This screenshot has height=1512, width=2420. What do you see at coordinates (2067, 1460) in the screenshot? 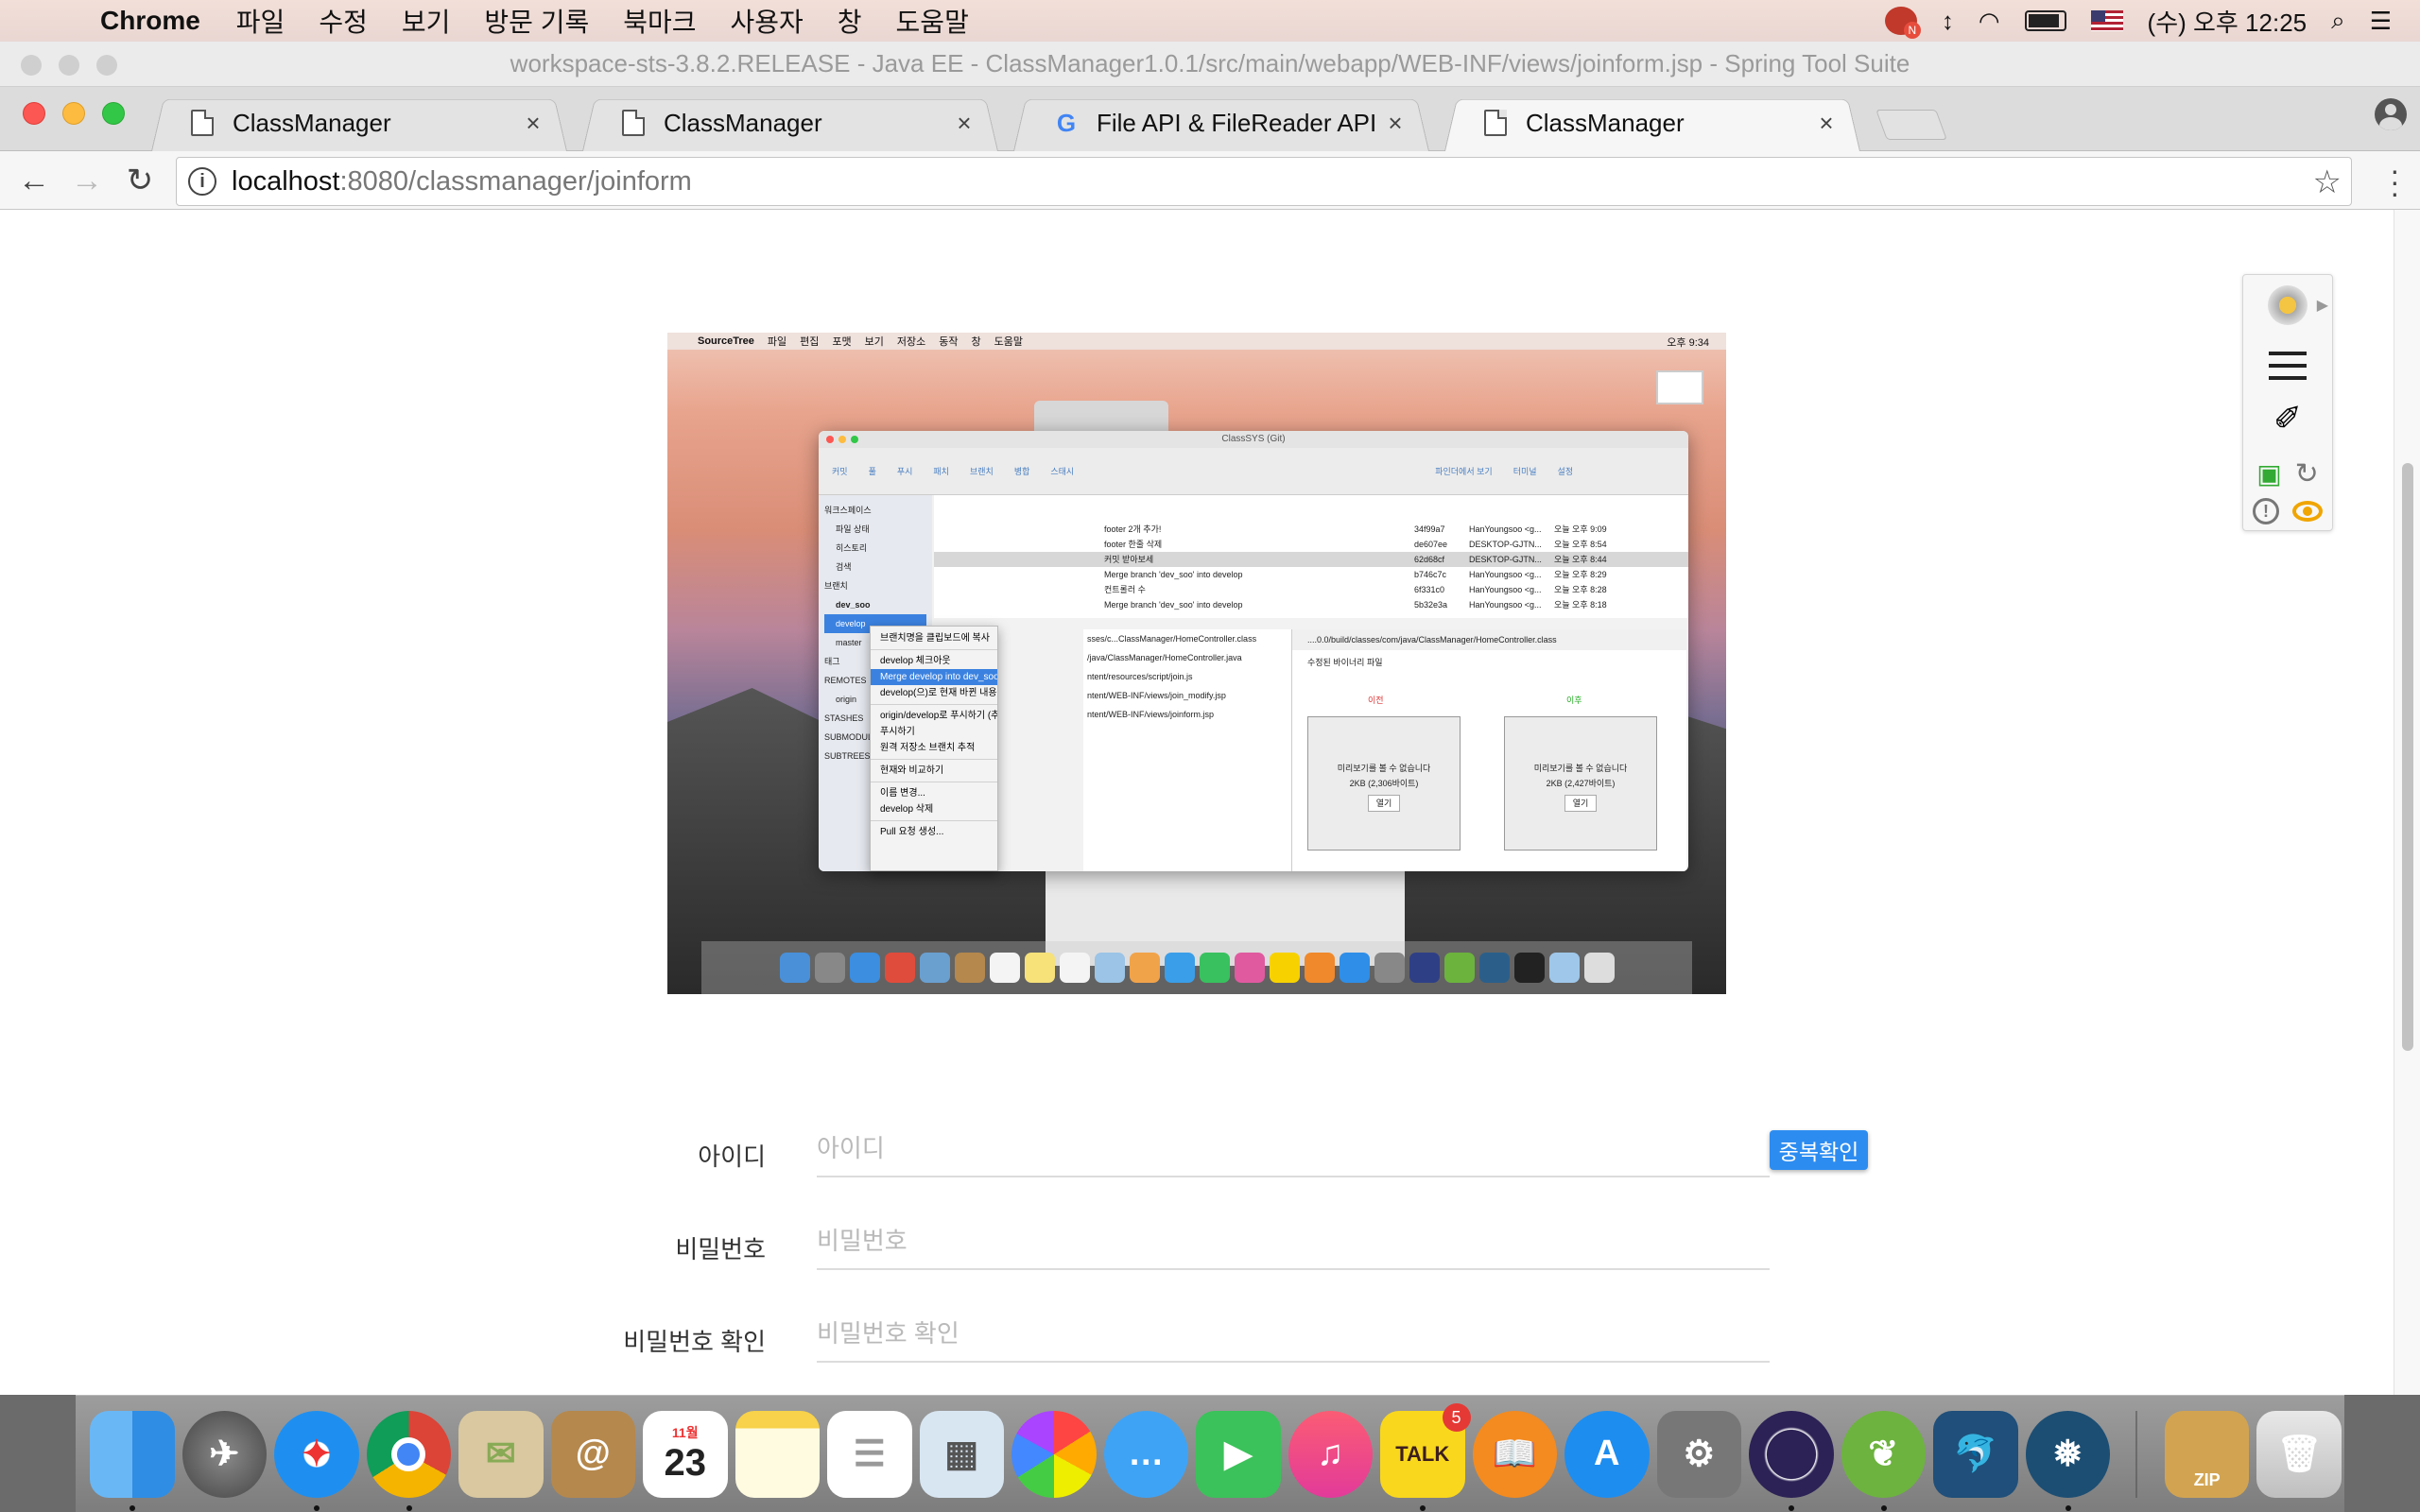
I see `sourcetree-icon: ❅` at bounding box center [2067, 1460].